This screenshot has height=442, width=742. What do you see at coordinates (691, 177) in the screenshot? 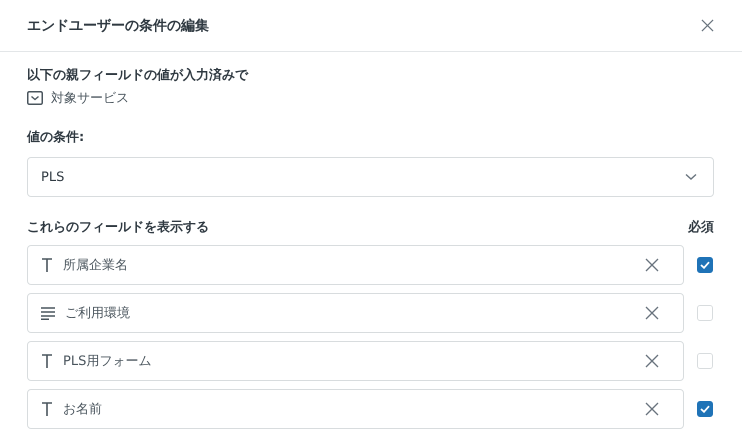
I see `chevron-down-icon` at bounding box center [691, 177].